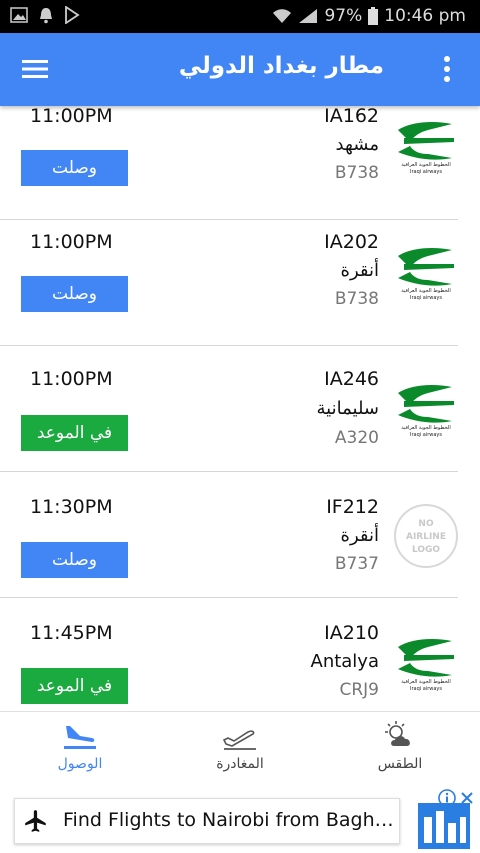 The width and height of the screenshot is (480, 853). What do you see at coordinates (357, 144) in the screenshot?
I see `flight-city: مشهد` at bounding box center [357, 144].